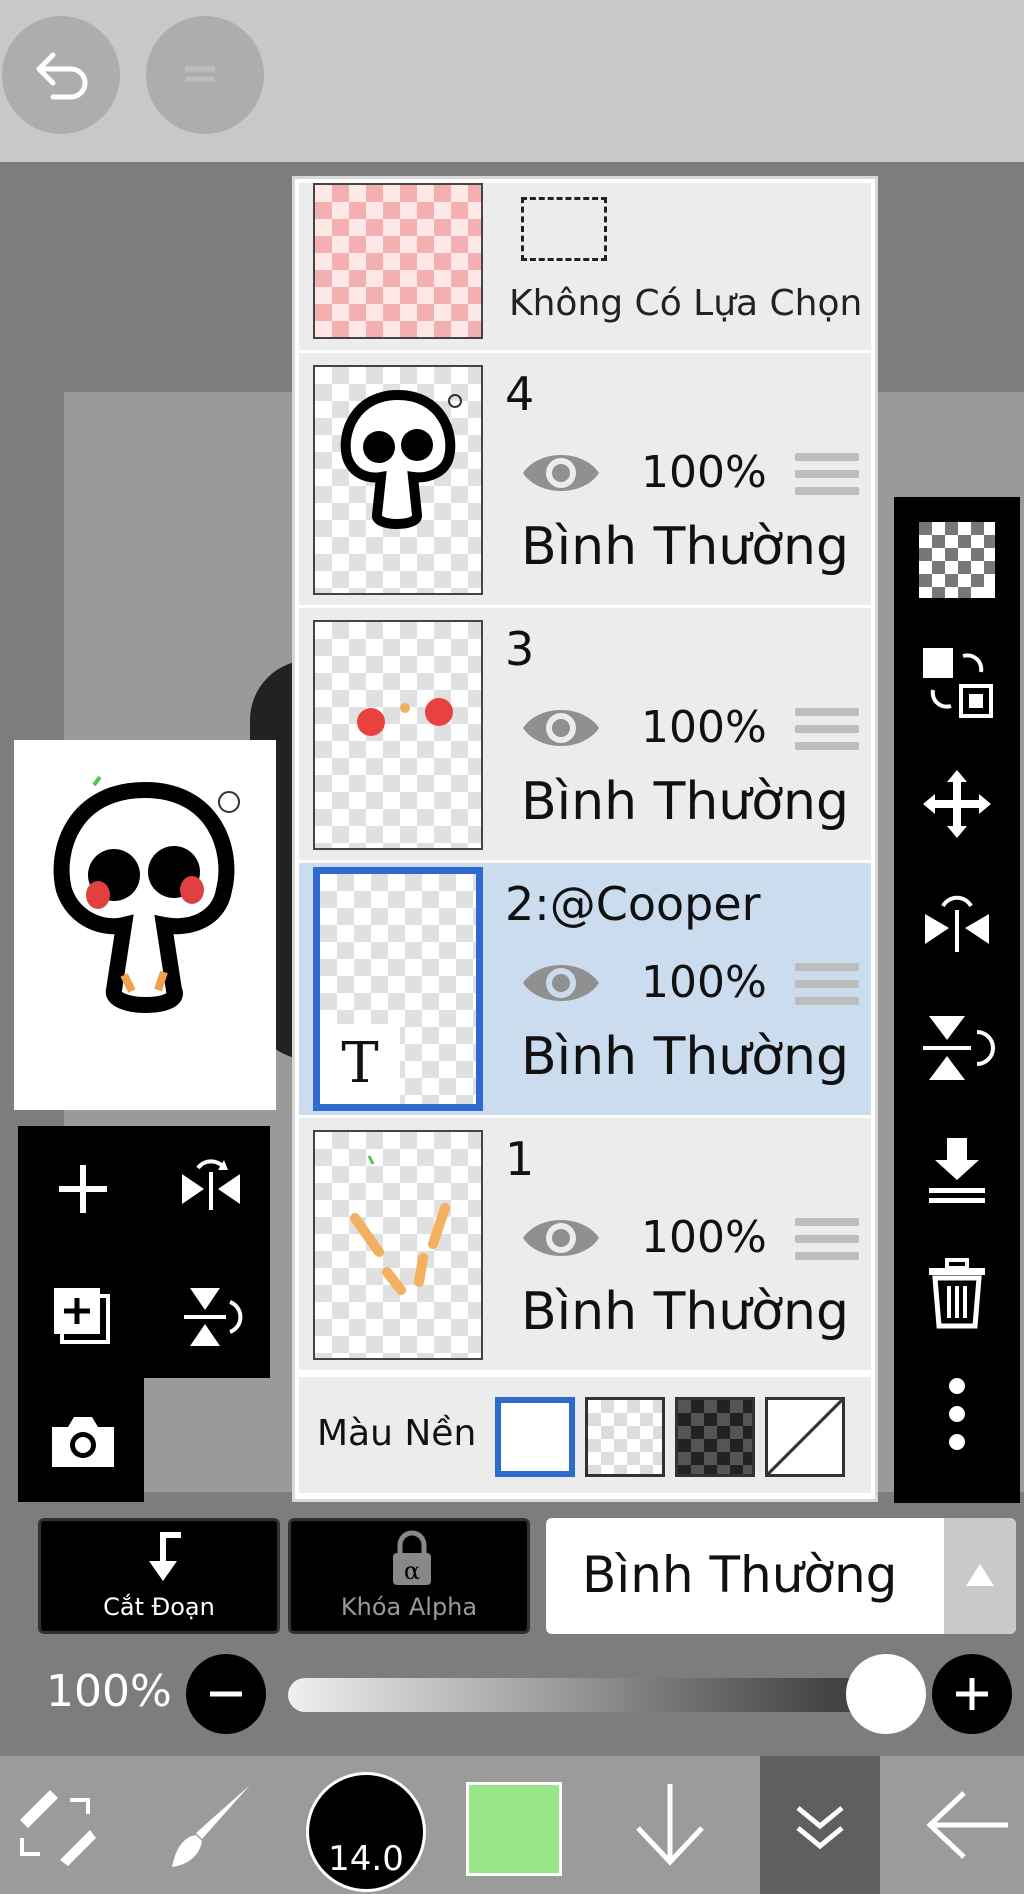 The image size is (1024, 1894). Describe the element at coordinates (520, 649) in the screenshot. I see `layer-name: 3` at that location.